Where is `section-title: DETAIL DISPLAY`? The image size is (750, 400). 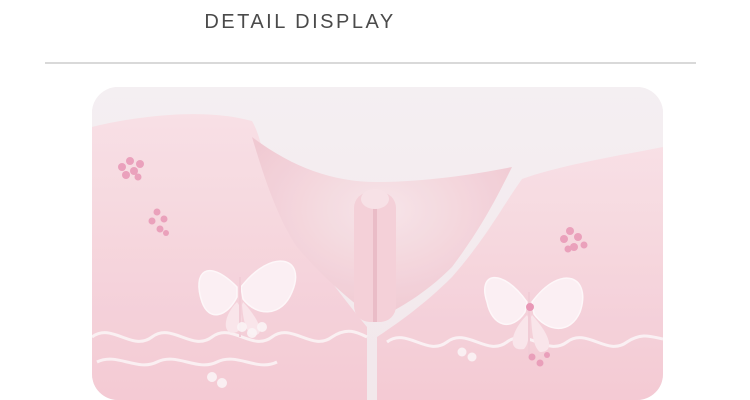 section-title: DETAIL DISPLAY is located at coordinates (300, 22).